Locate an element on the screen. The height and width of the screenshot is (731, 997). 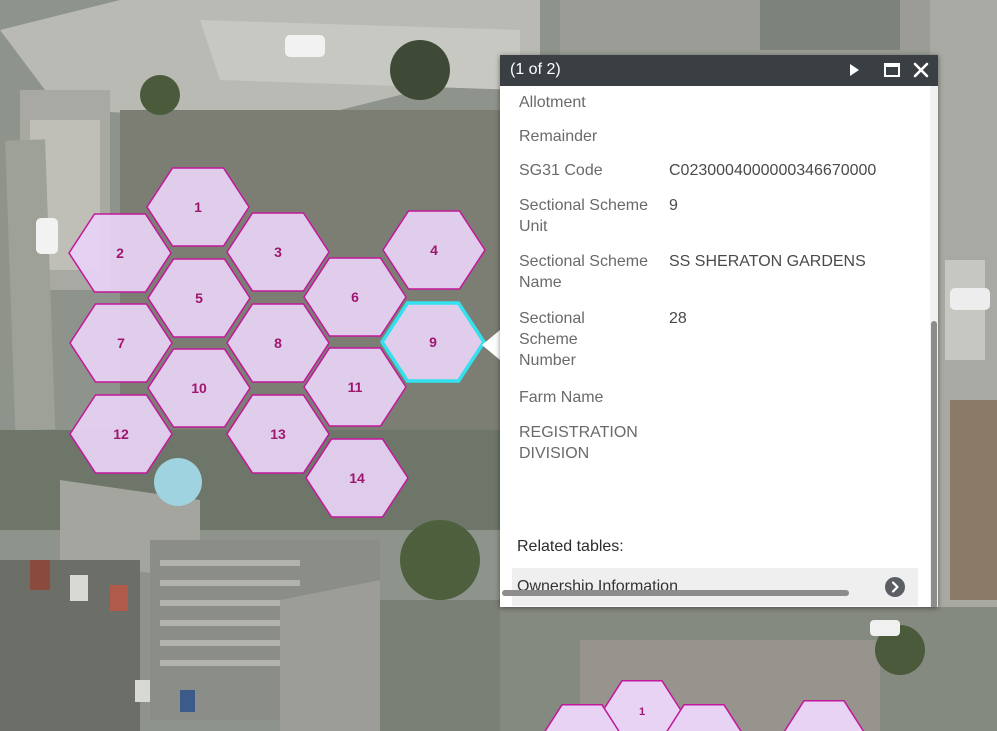
attribute-label: REGISTRATION DIVISION is located at coordinates (578, 443).